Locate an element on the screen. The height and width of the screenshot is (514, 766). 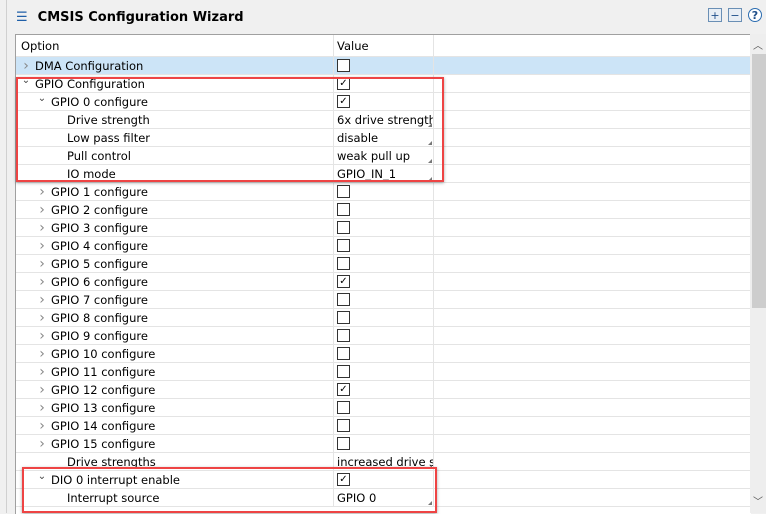
list-icon: ☰ is located at coordinates (22, 17).